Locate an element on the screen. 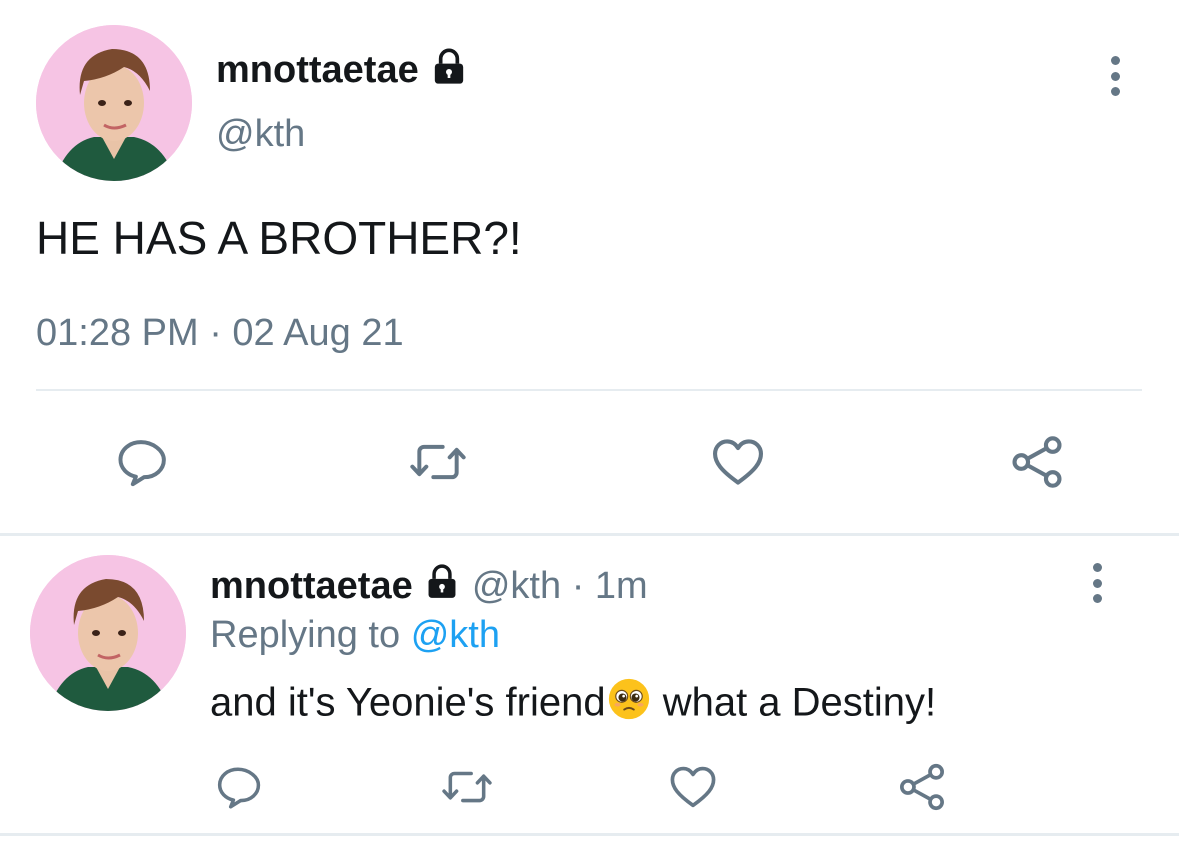  tweet-text: HE HAS A BROTHER?! is located at coordinates (279, 238).